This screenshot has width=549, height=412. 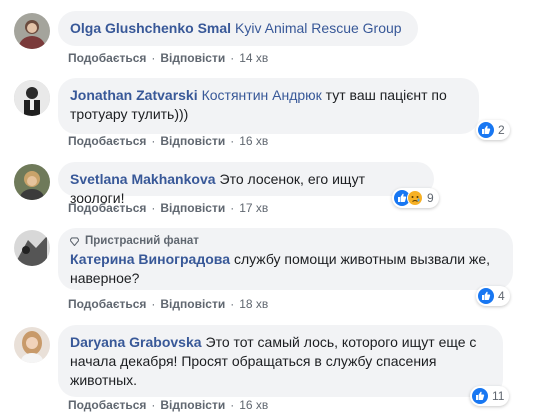 I want to click on reaction-count: 9, so click(x=430, y=198).